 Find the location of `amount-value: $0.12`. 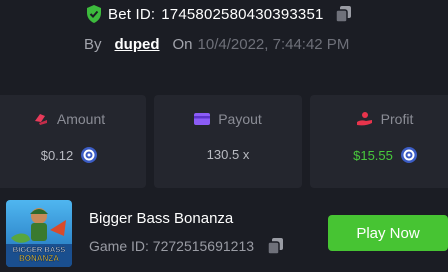

amount-value: $0.12 is located at coordinates (57, 155).